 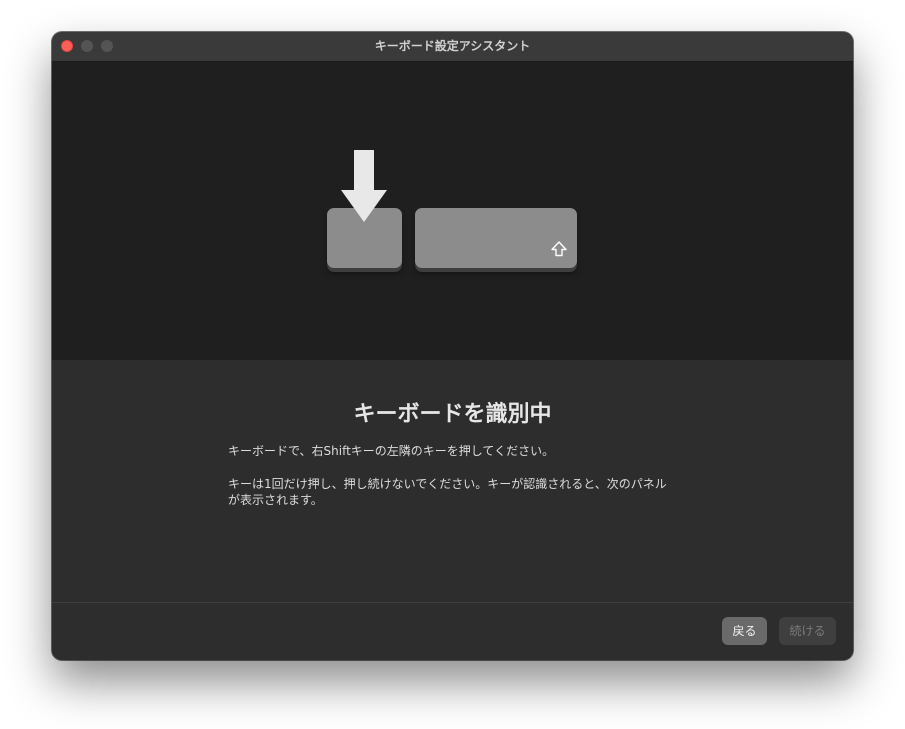 What do you see at coordinates (744, 631) in the screenshot?
I see `back-button: 戻る` at bounding box center [744, 631].